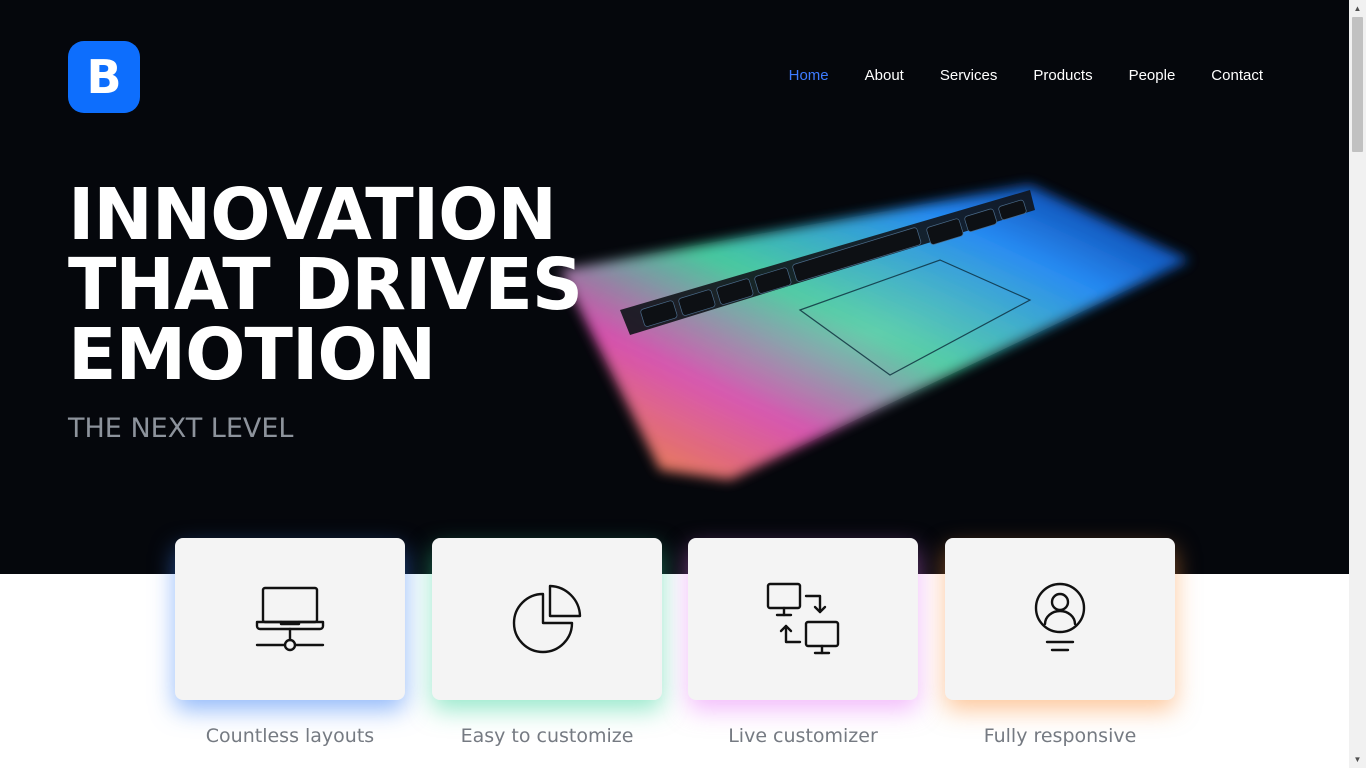  What do you see at coordinates (803, 736) in the screenshot?
I see `feature-label: Live customizer` at bounding box center [803, 736].